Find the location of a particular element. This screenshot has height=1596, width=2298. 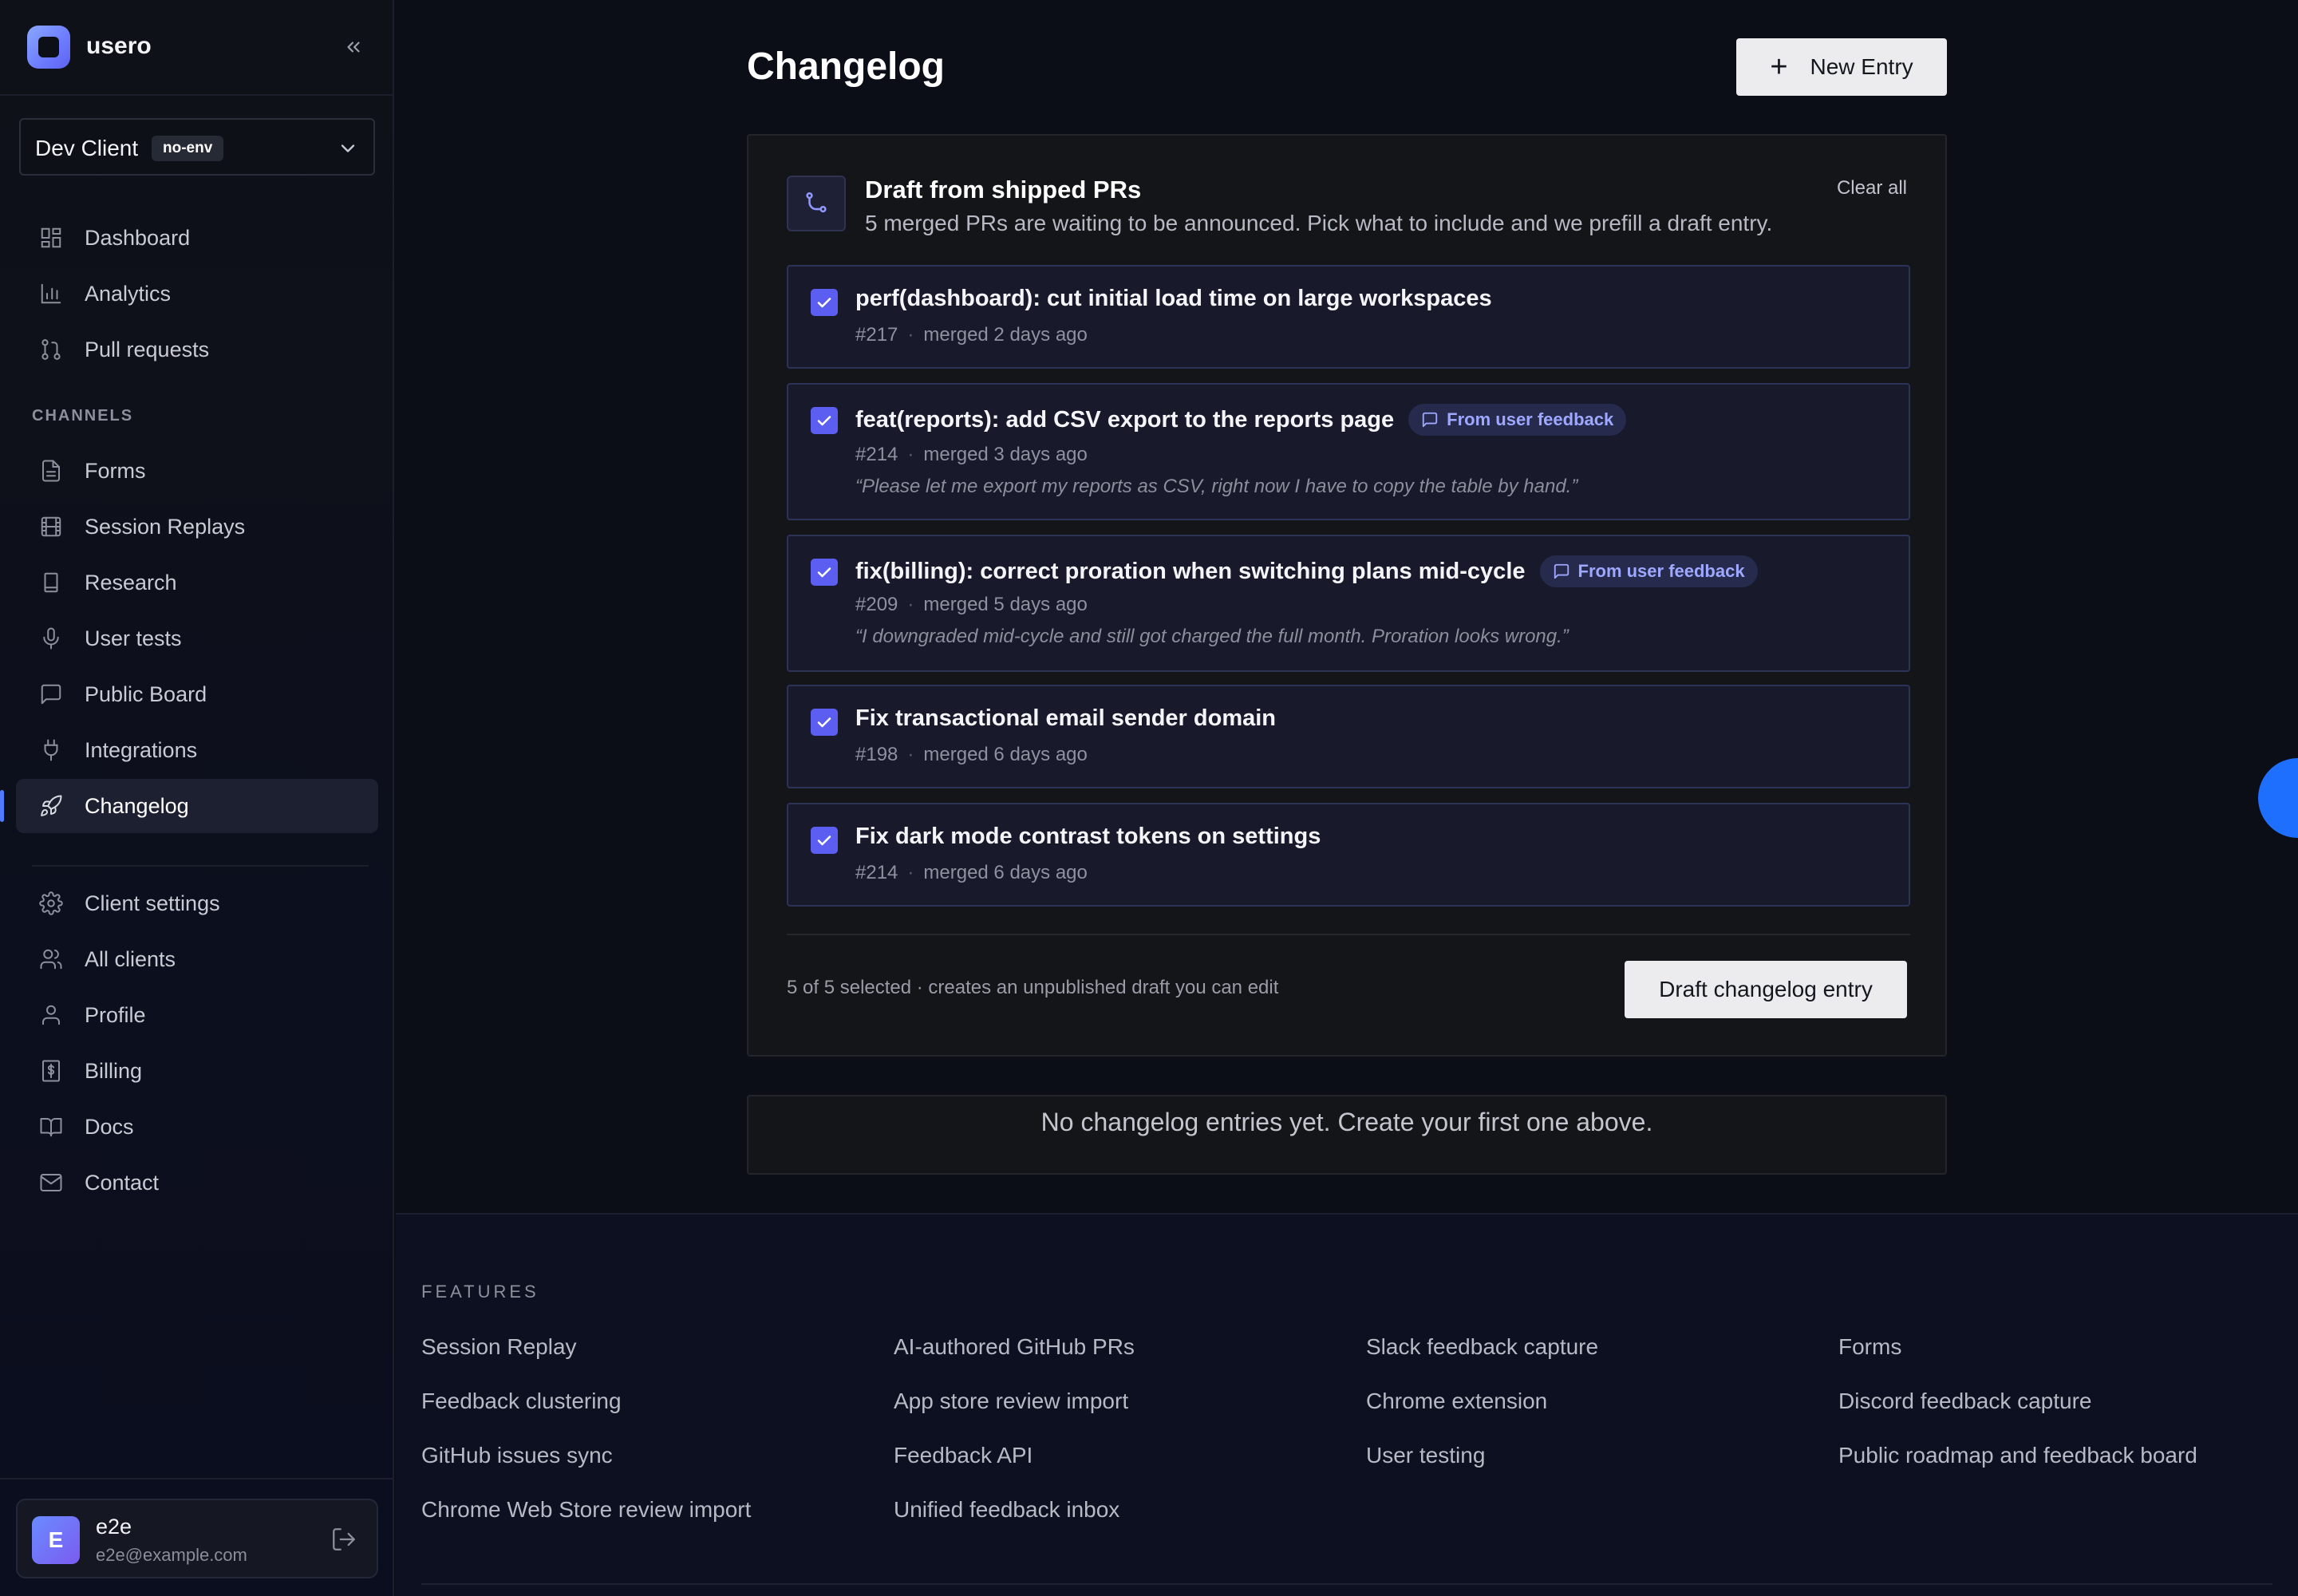

sidebar-item-label: Forms is located at coordinates (115, 470).